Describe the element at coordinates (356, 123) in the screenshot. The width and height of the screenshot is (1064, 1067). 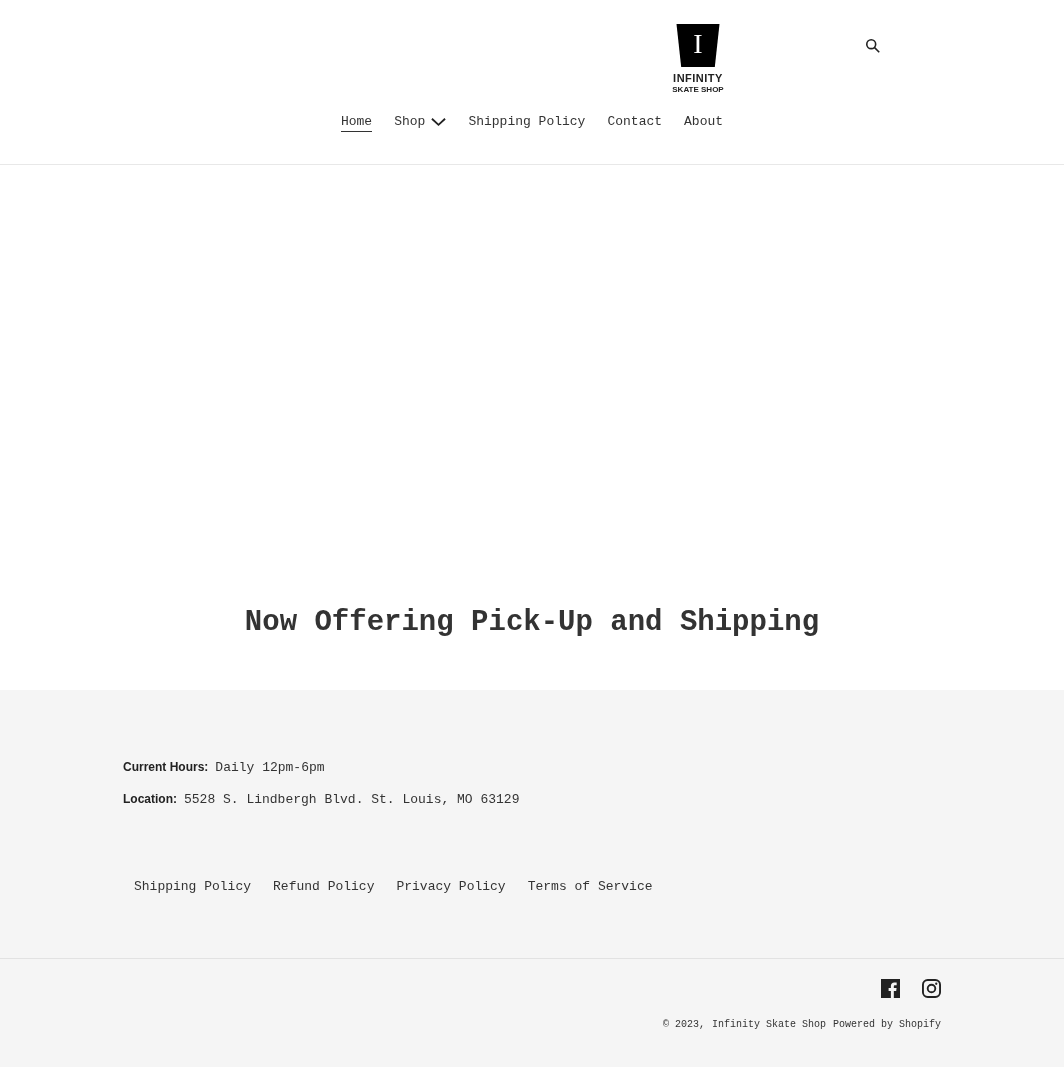
I see `nav-link: Home` at that location.